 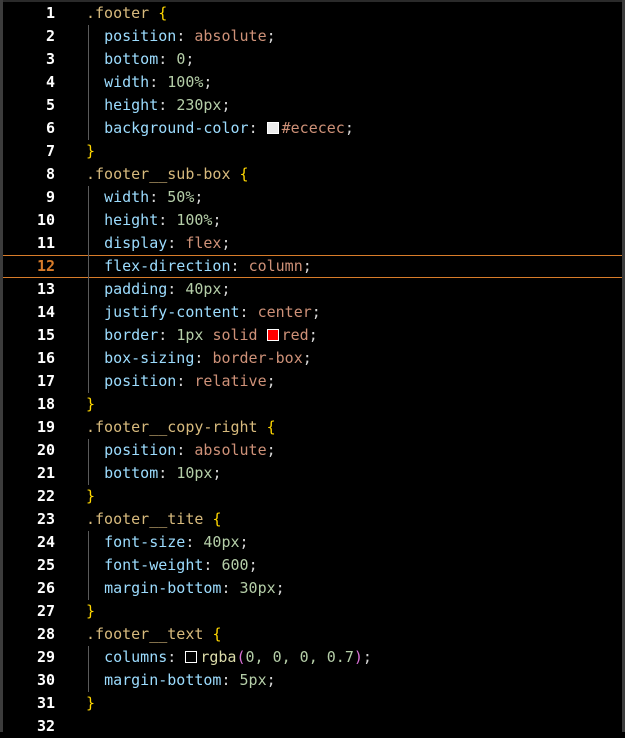 I want to click on code-line: 26 margin-bottom: 30px;, so click(x=312, y=588).